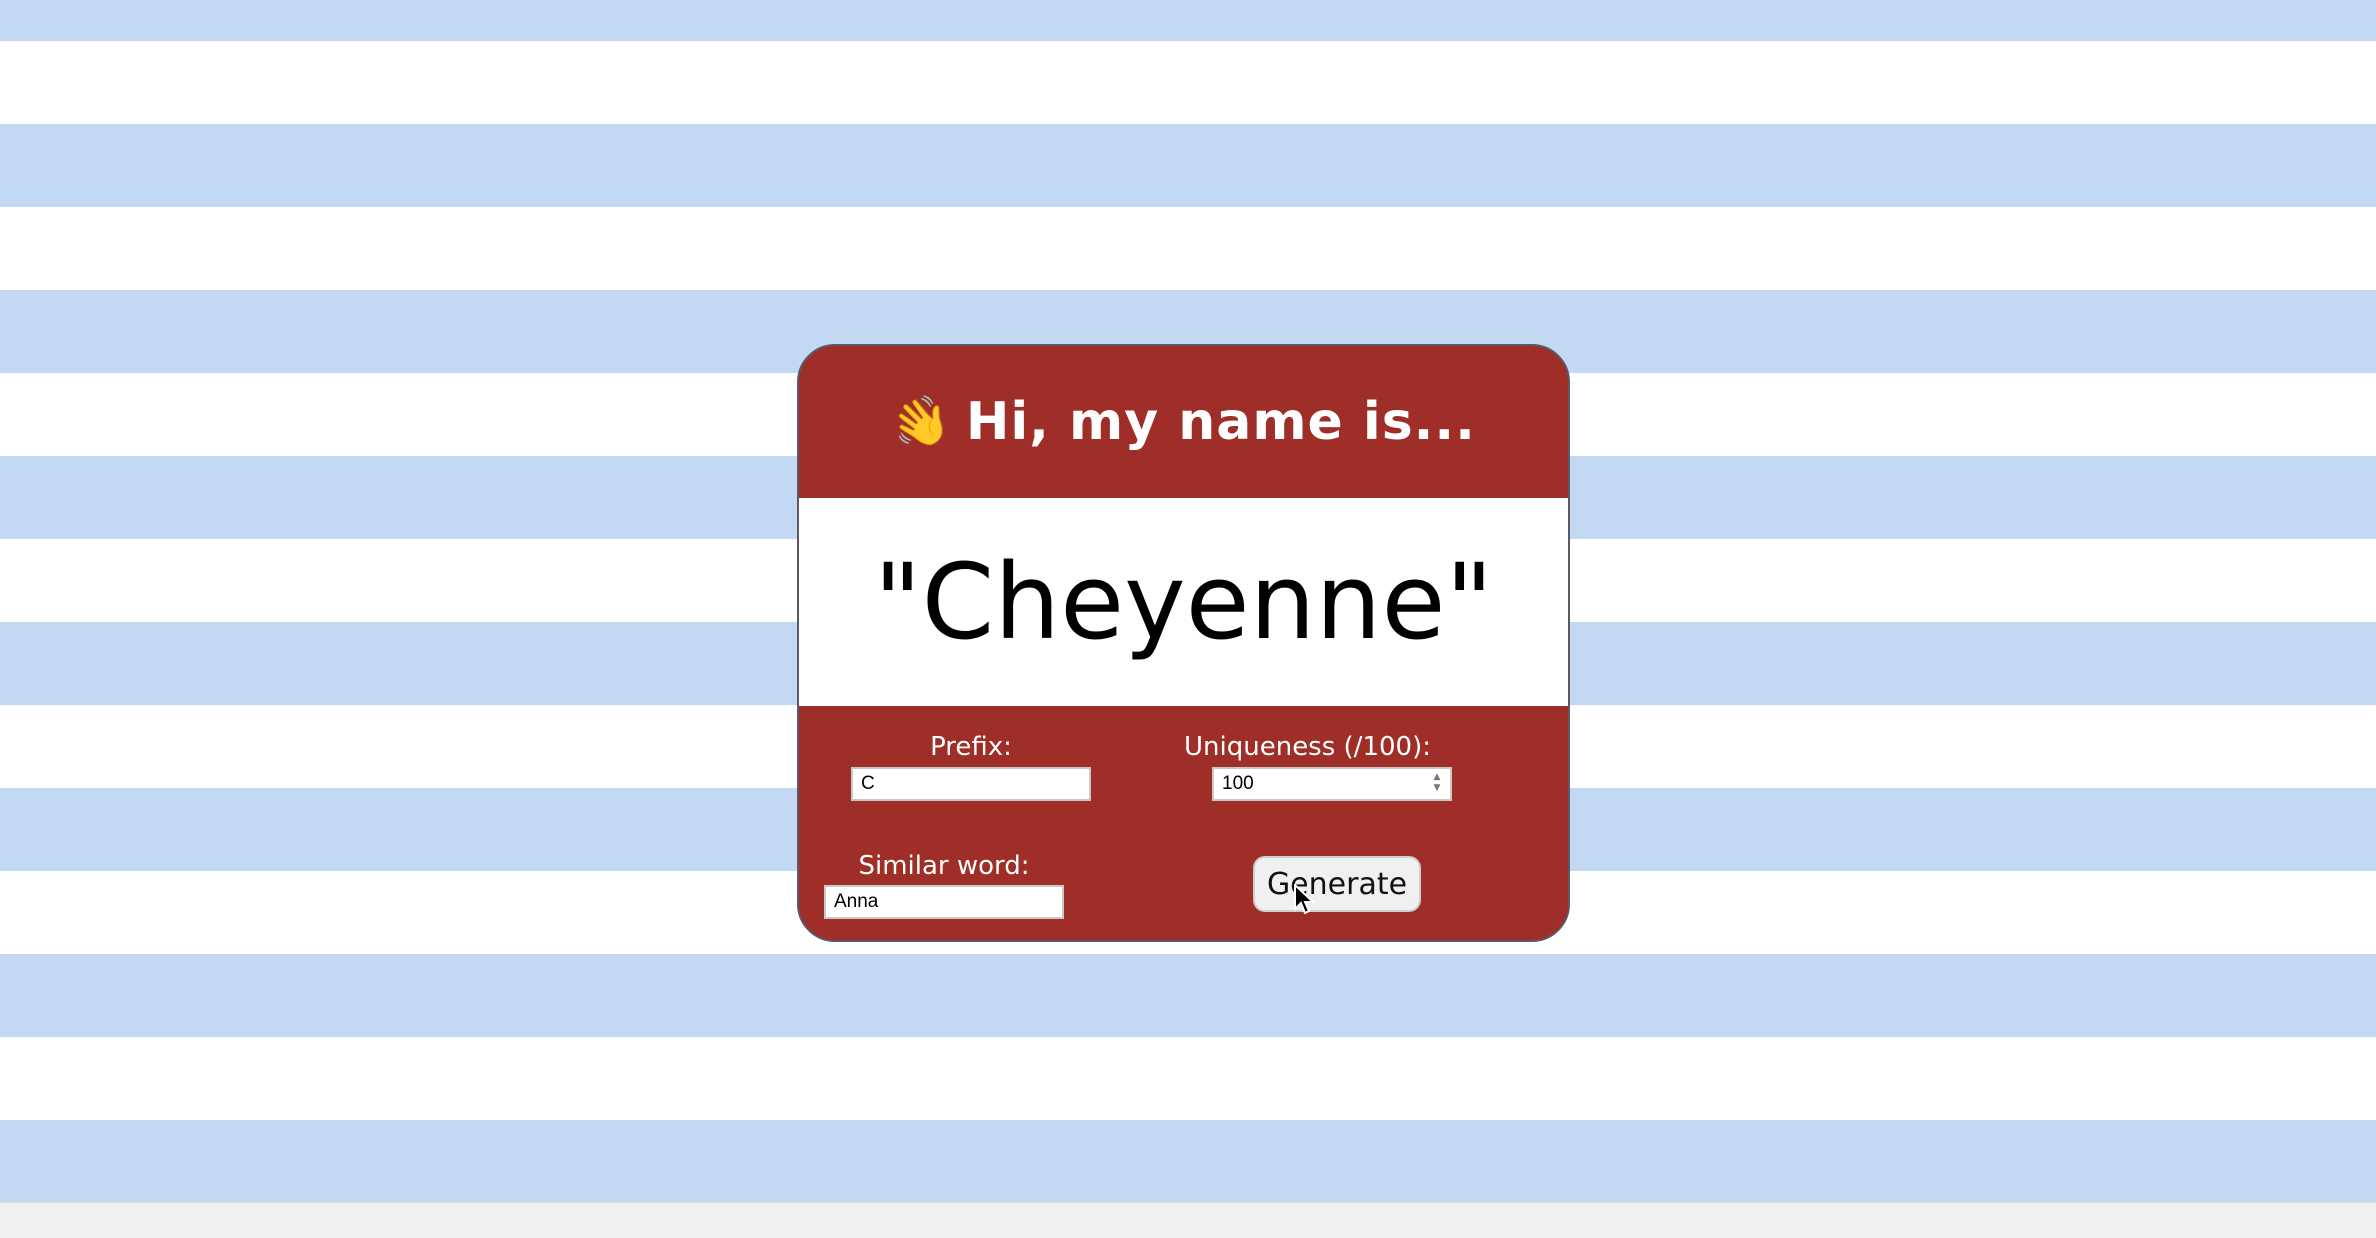  I want to click on similar-word-label: Similar word:, so click(944, 866).